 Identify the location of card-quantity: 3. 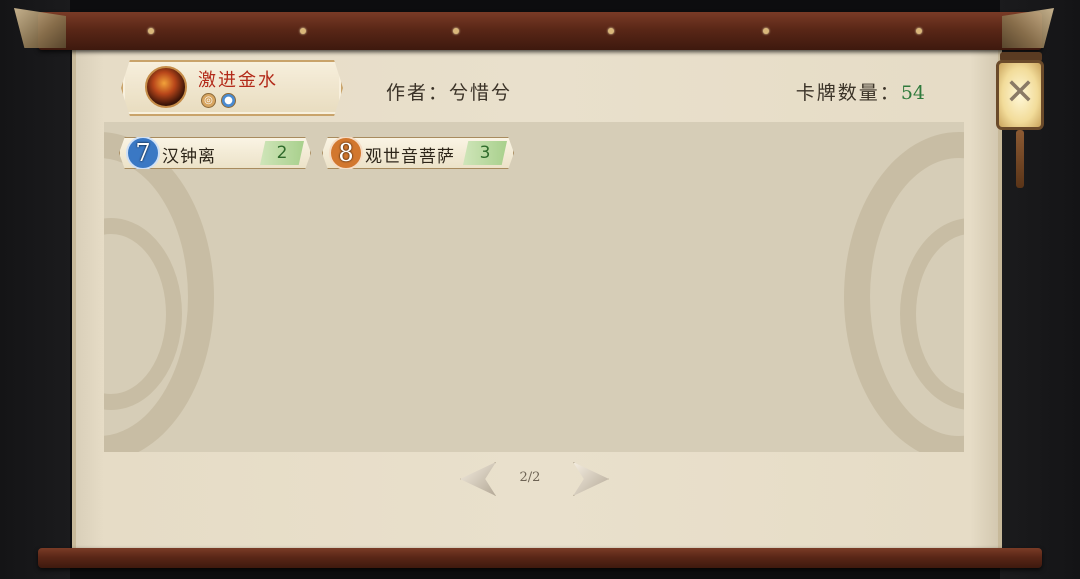
(485, 153).